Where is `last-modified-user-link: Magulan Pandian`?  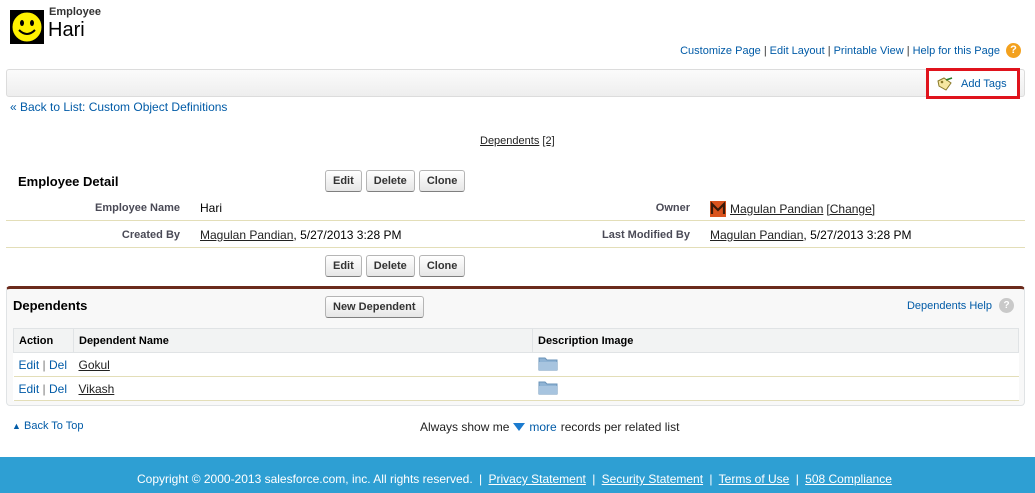 last-modified-user-link: Magulan Pandian is located at coordinates (756, 235).